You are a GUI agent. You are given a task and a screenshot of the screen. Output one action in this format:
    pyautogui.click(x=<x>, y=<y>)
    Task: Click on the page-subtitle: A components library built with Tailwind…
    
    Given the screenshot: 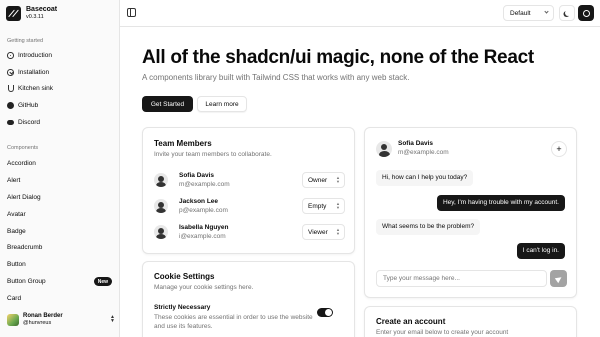 What is the action you would take?
    pyautogui.click(x=276, y=77)
    